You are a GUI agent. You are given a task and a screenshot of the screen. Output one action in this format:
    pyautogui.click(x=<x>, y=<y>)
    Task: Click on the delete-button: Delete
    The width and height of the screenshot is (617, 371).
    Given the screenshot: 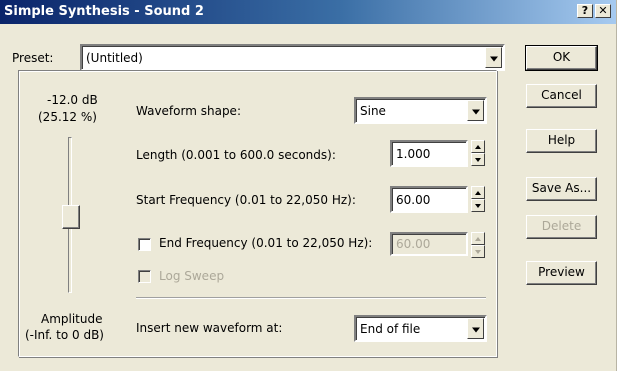 What is the action you would take?
    pyautogui.click(x=561, y=227)
    